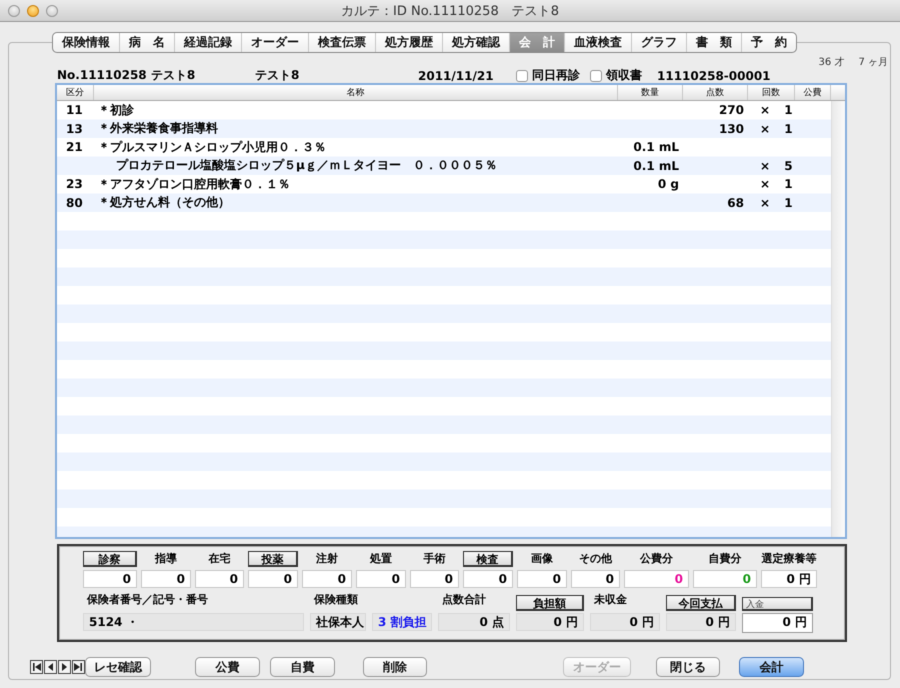 This screenshot has width=900, height=688. I want to click on field-label: 選定療養等, so click(789, 559).